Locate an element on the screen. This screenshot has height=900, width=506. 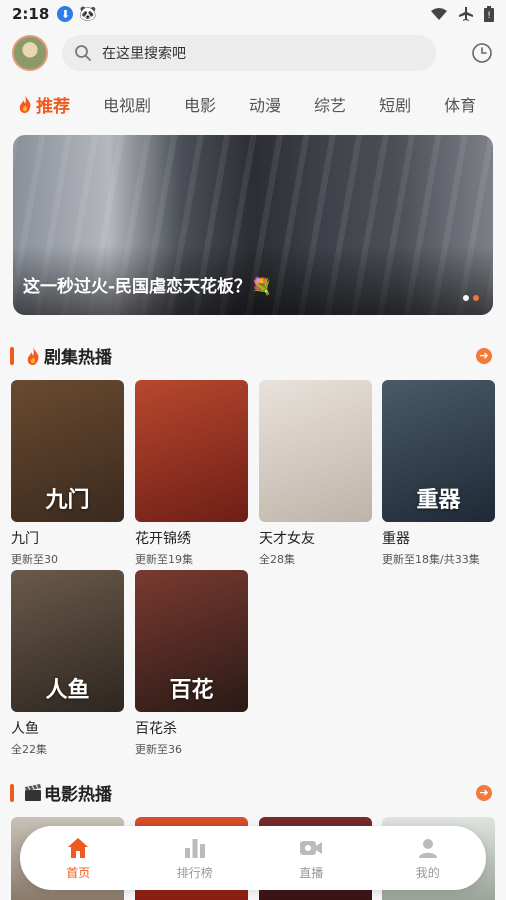
poster-title-art: 百花 is located at coordinates (191, 690).